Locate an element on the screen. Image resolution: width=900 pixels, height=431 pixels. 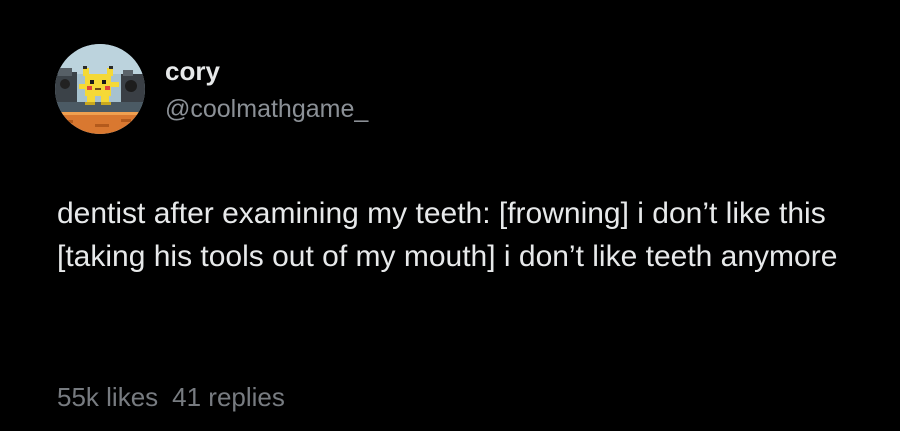
author-block: cory @coolmathgame_ is located at coordinates (266, 90).